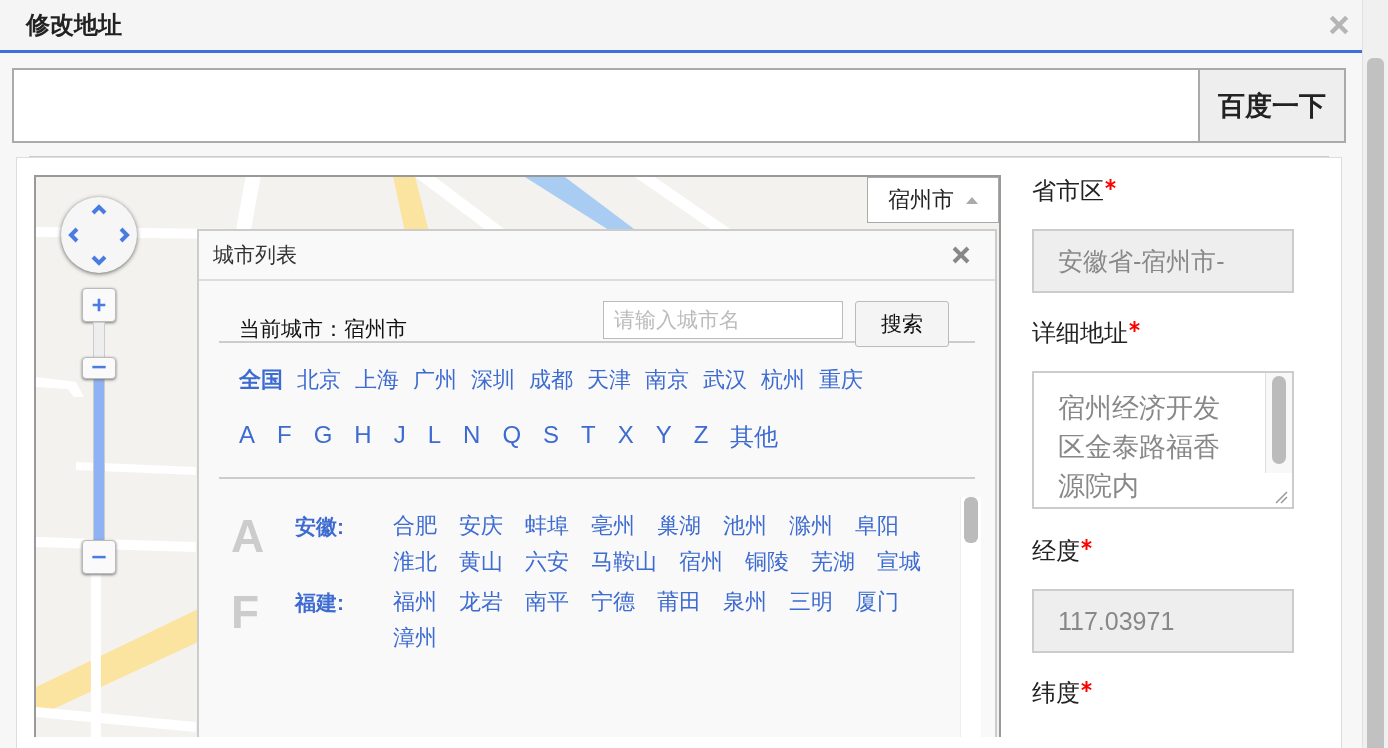 The image size is (1388, 748). Describe the element at coordinates (481, 562) in the screenshot. I see `city-link: 黄山` at that location.